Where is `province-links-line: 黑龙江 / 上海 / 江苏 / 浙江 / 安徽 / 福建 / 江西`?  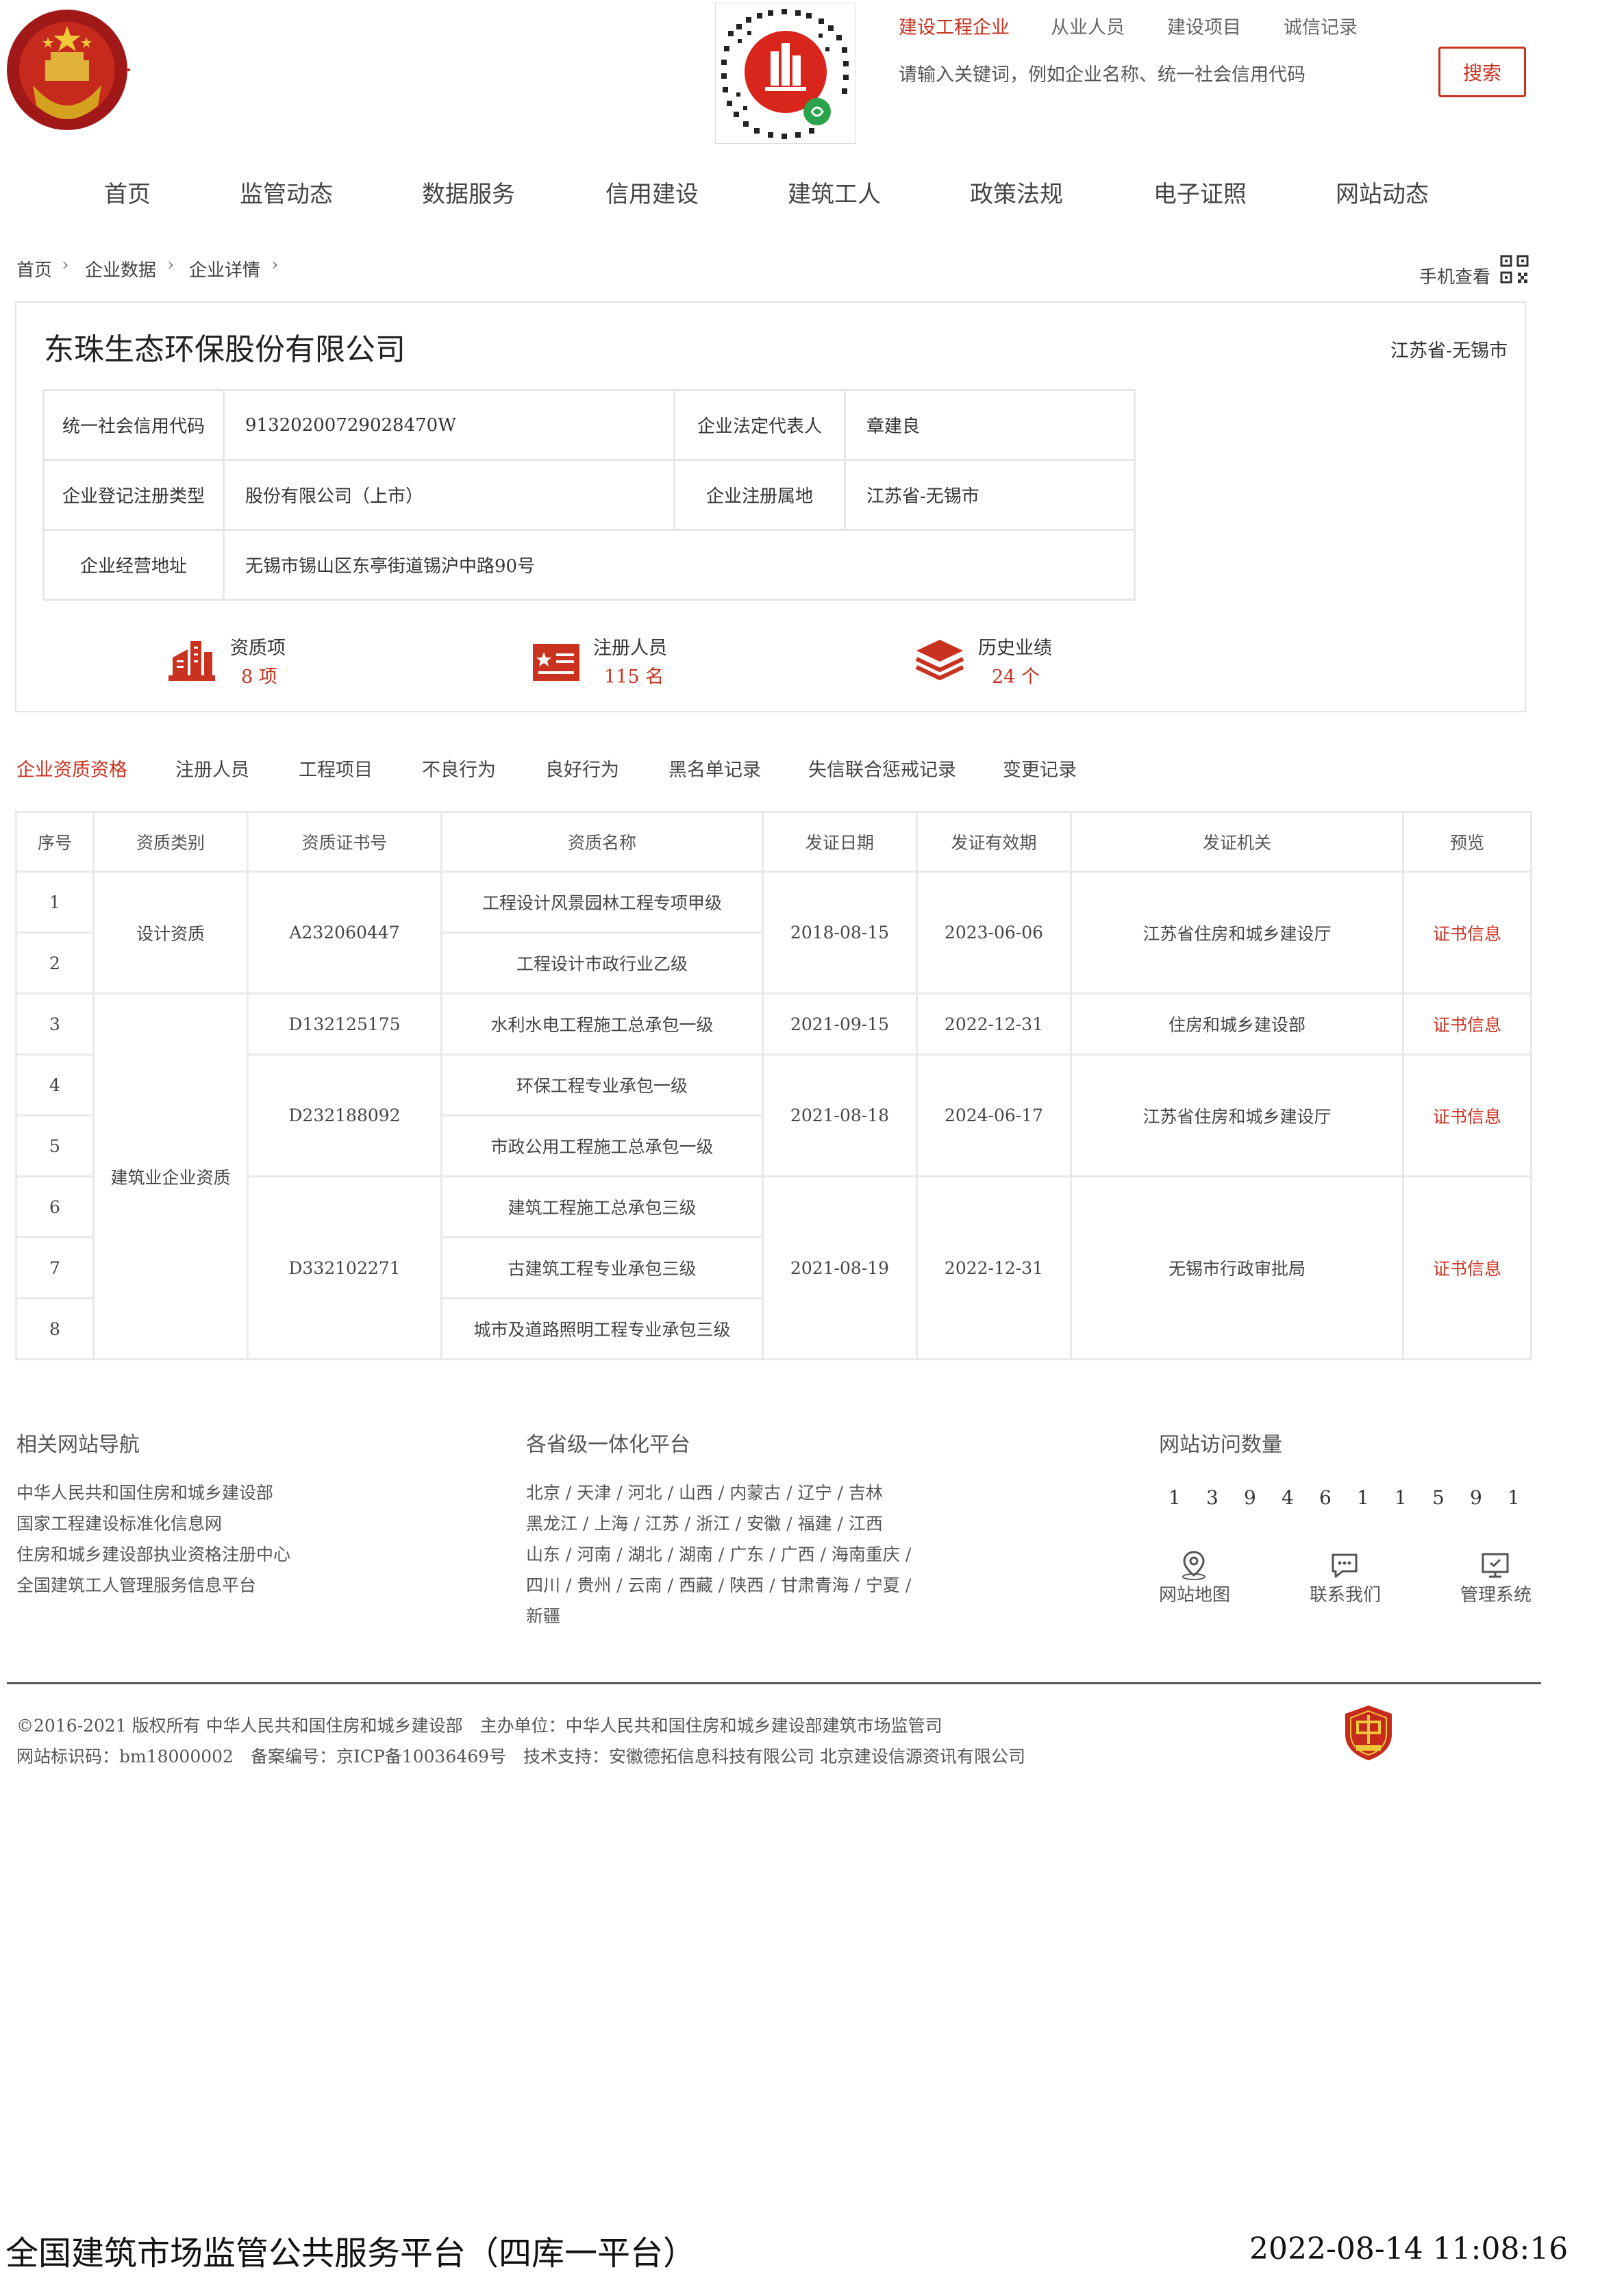
province-links-line: 黑龙江 / 上海 / 江苏 / 浙江 / 安徽 / 福建 / 江西 is located at coordinates (704, 1522).